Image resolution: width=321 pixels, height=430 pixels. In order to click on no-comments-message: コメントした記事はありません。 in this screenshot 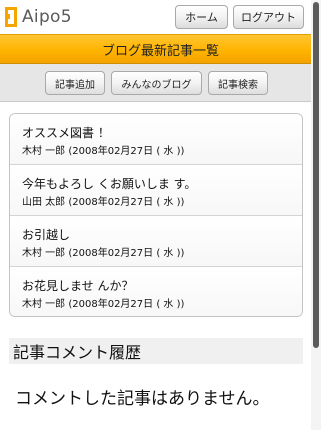, I will do `click(142, 399)`.